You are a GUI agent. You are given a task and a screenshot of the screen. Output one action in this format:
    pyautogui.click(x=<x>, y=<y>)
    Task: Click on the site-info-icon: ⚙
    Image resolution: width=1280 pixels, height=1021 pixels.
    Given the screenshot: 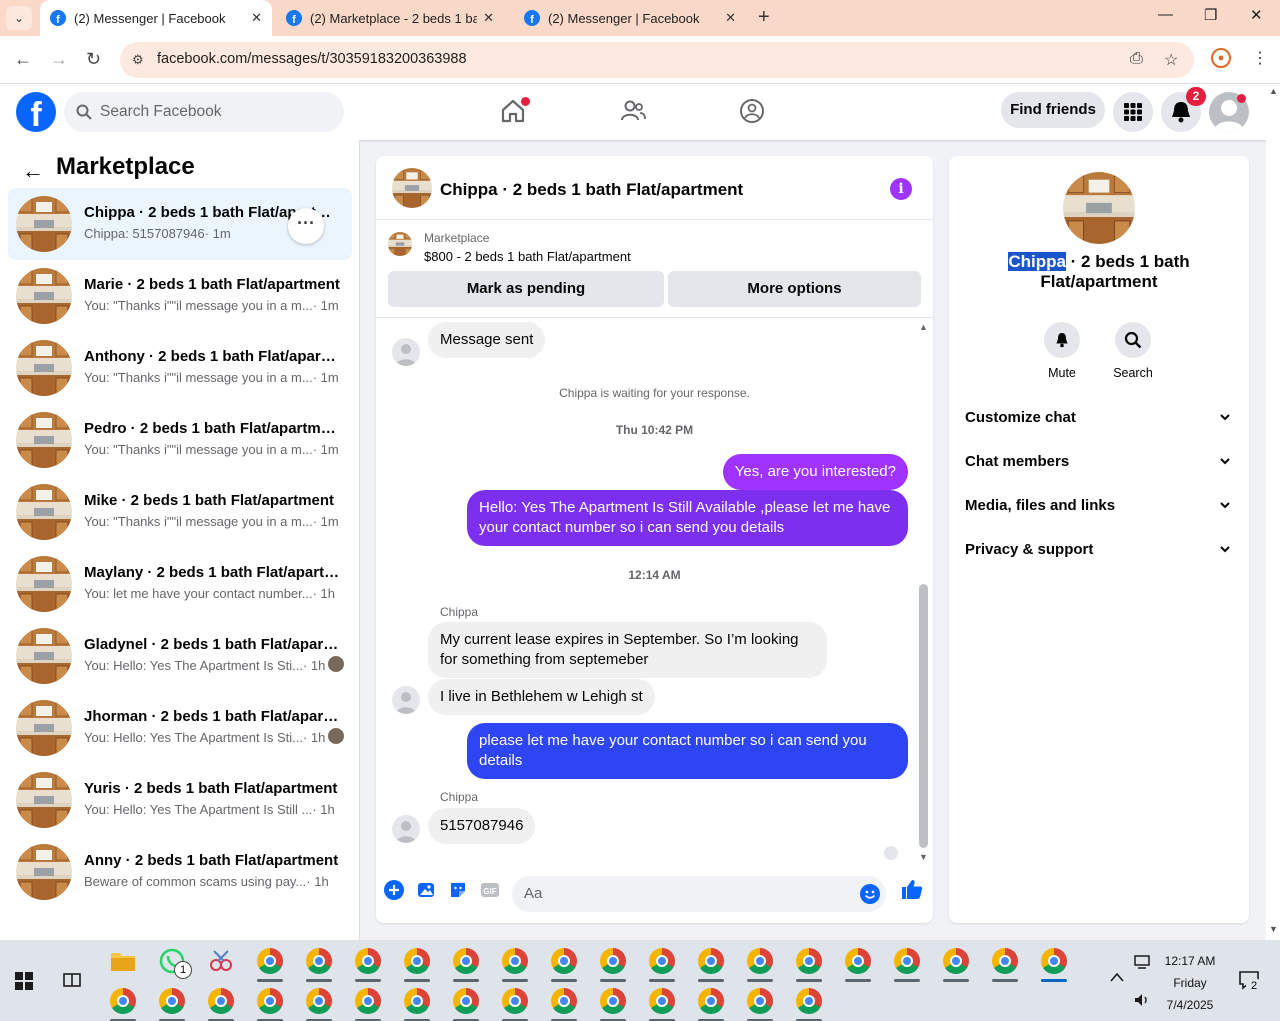 What is the action you would take?
    pyautogui.click(x=138, y=60)
    